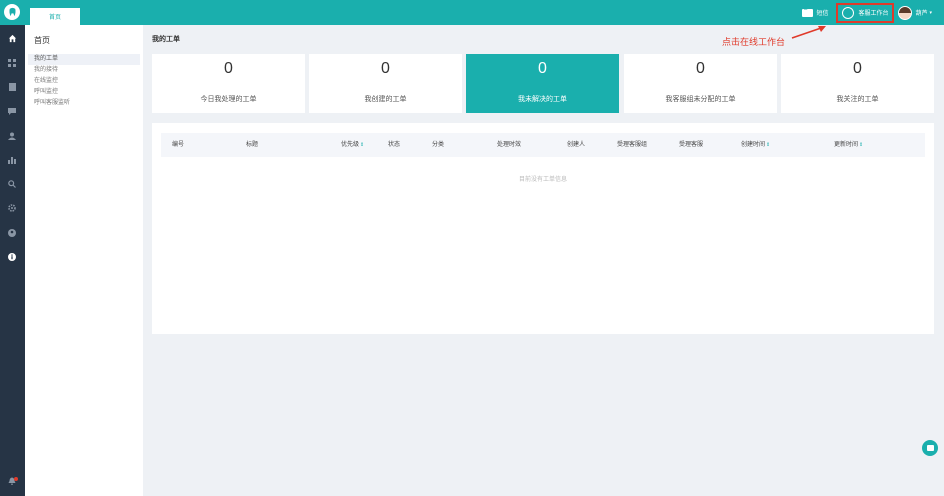 The height and width of the screenshot is (496, 944). Describe the element at coordinates (438, 145) in the screenshot. I see `col-category: 分类` at that location.